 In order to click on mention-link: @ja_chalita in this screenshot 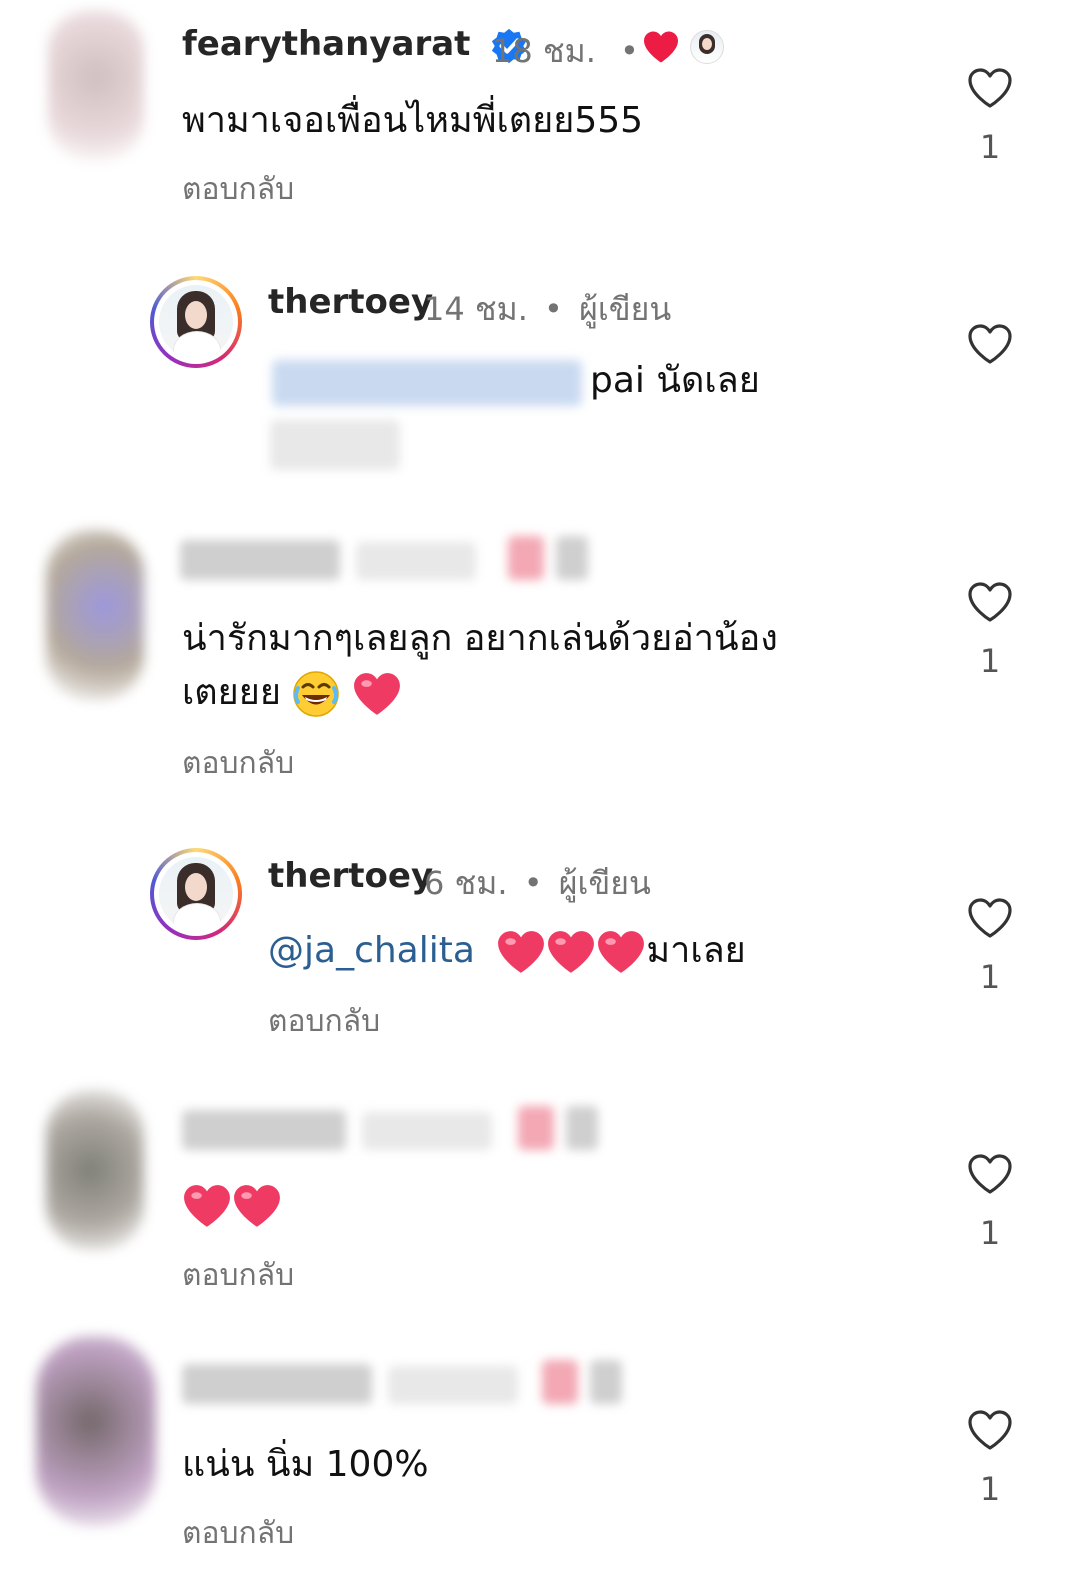, I will do `click(371, 950)`.